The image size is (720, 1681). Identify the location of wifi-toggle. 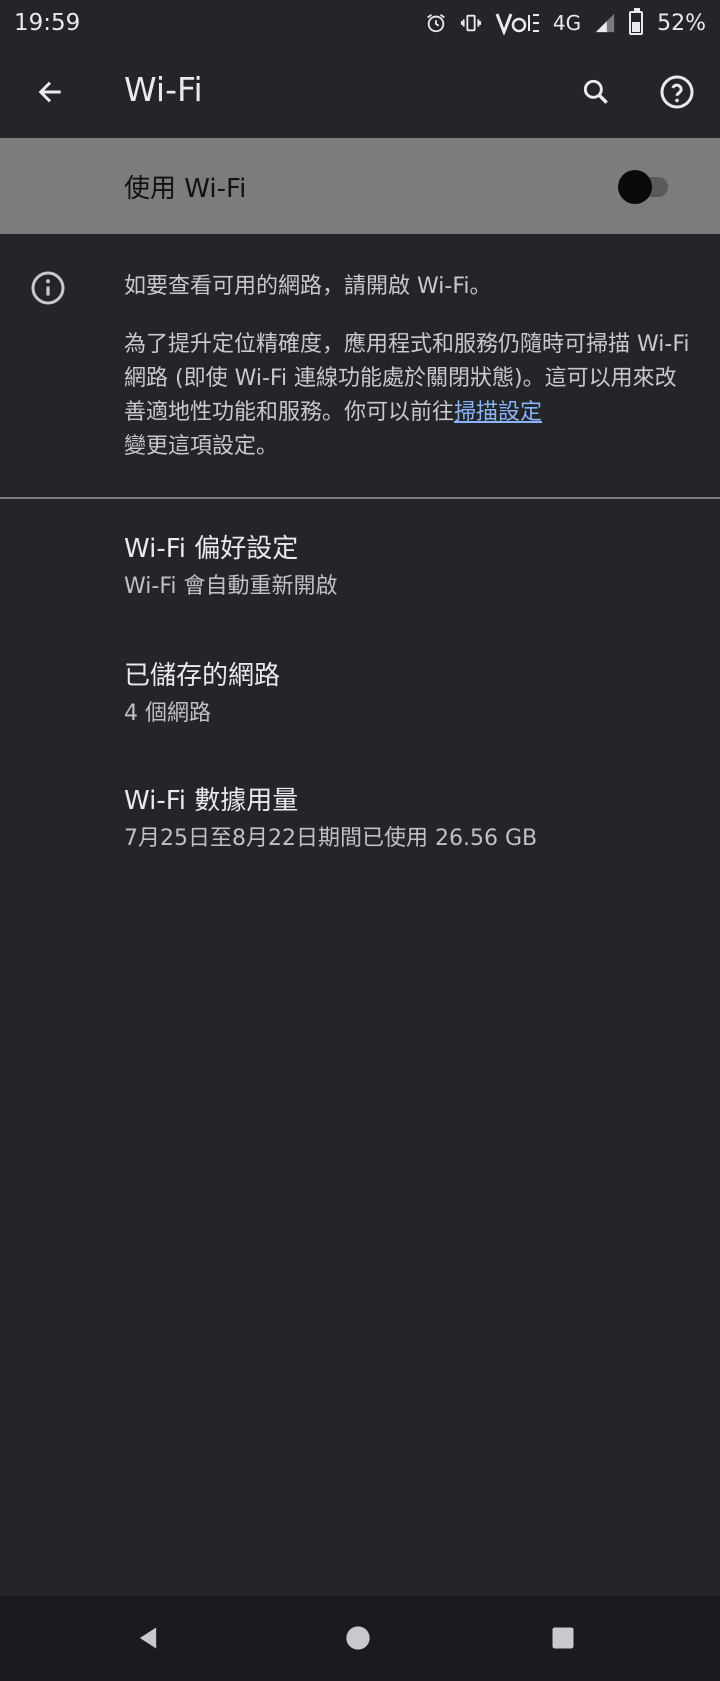
(646, 187).